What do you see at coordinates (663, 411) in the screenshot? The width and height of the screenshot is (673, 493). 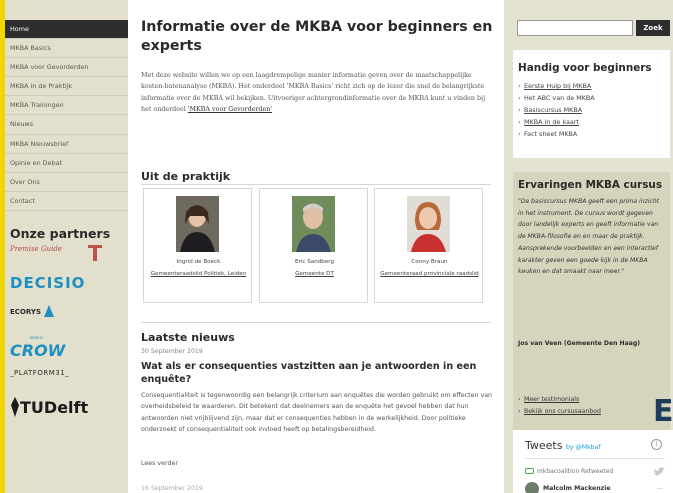 I see `clipped-logo-letter: E` at bounding box center [663, 411].